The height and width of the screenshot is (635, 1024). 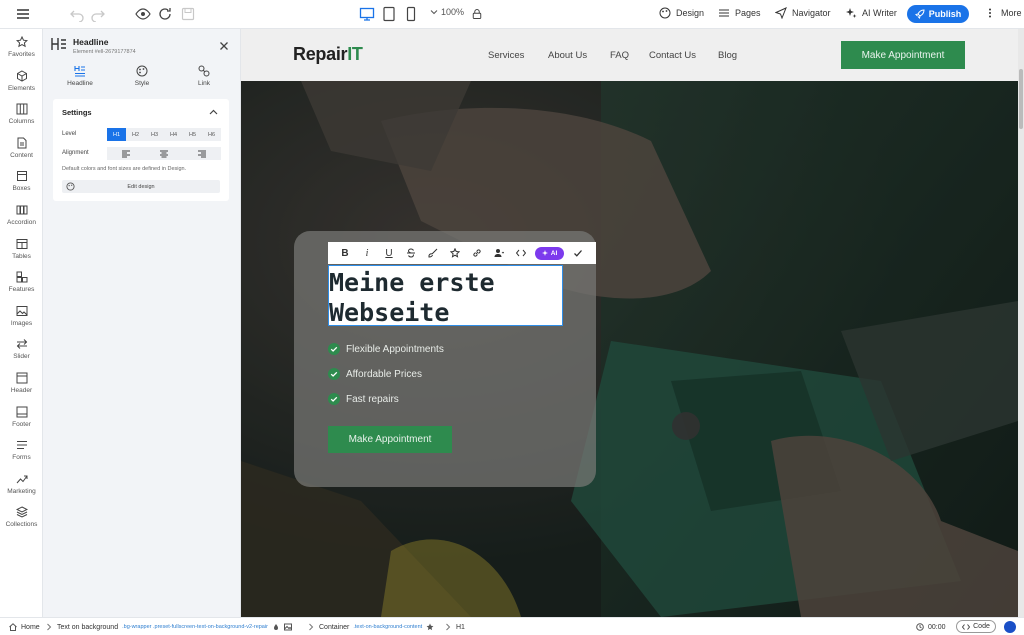 I want to click on nav-link-about-us: About Us, so click(x=567, y=55).